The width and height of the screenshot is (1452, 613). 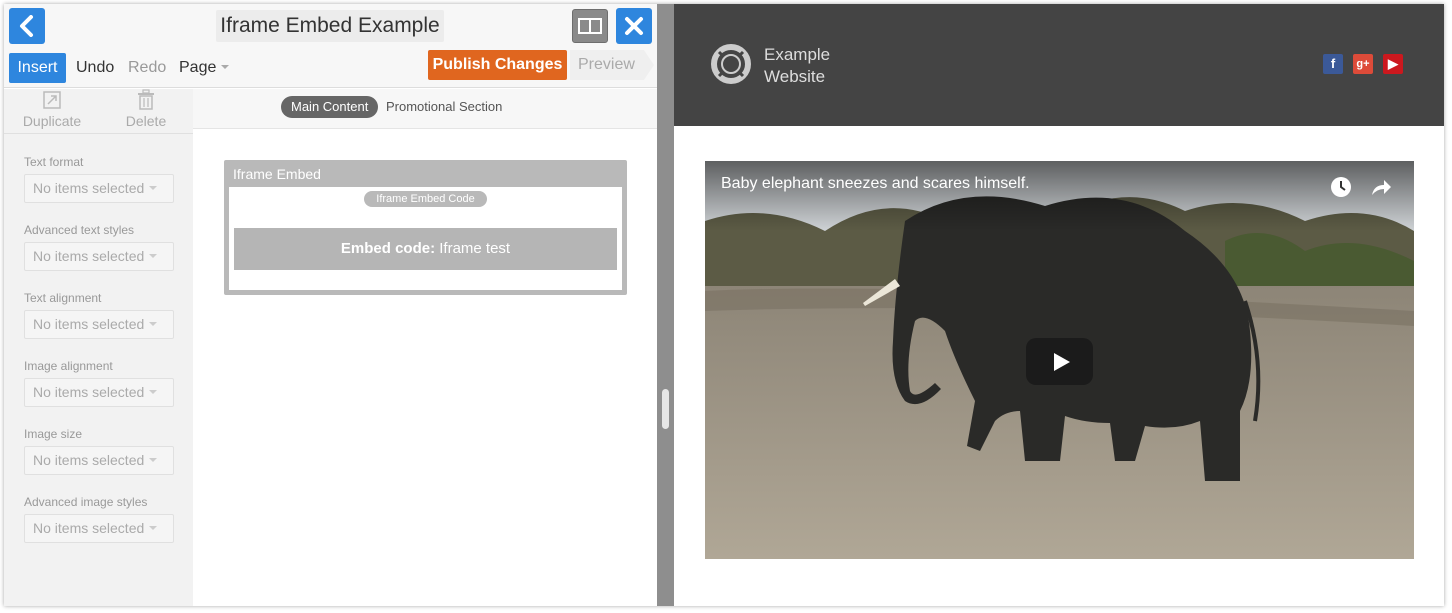 What do you see at coordinates (1059, 65) in the screenshot?
I see `site-header: Example Website f g+ ▶` at bounding box center [1059, 65].